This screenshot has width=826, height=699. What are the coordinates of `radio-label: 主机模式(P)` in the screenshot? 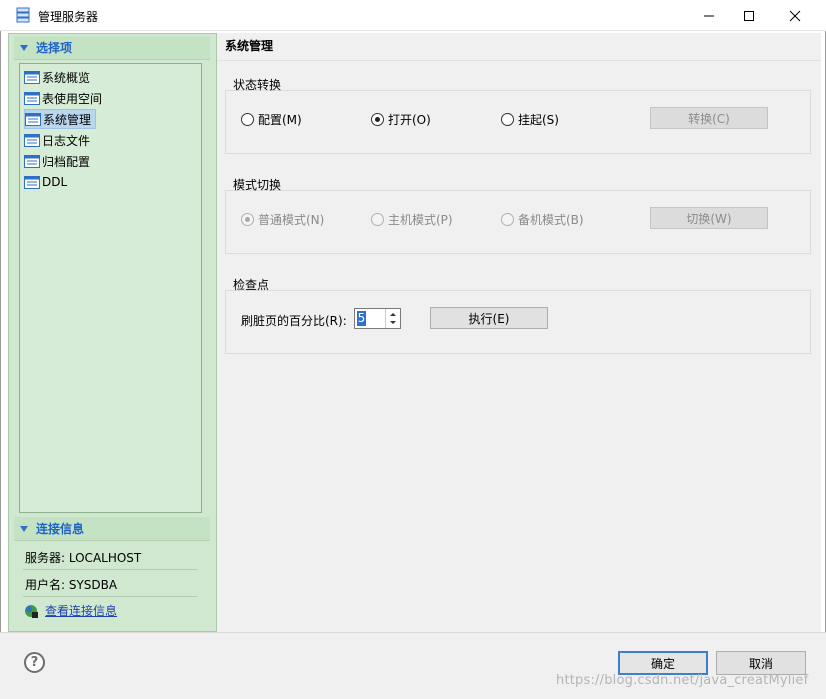 It's located at (420, 220).